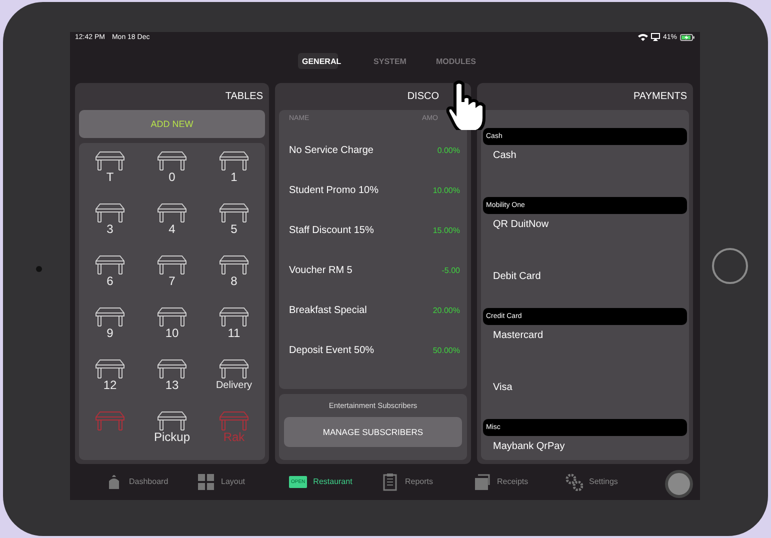 The height and width of the screenshot is (538, 771). I want to click on discount-amount: 20.00%, so click(446, 311).